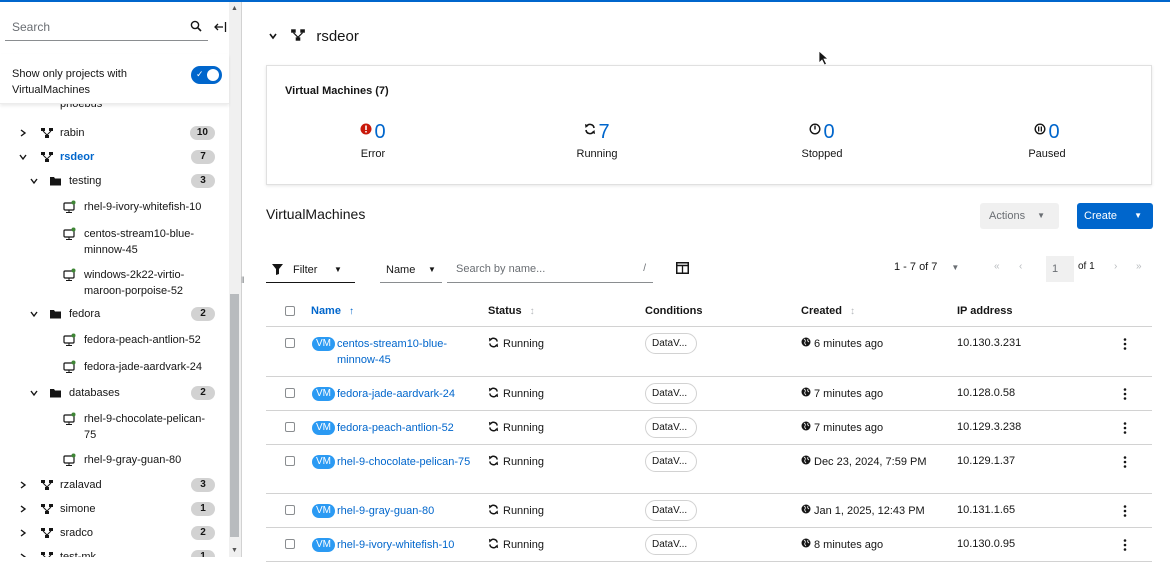 This screenshot has height=562, width=1170. Describe the element at coordinates (603, 132) in the screenshot. I see `stat-value: 7` at that location.